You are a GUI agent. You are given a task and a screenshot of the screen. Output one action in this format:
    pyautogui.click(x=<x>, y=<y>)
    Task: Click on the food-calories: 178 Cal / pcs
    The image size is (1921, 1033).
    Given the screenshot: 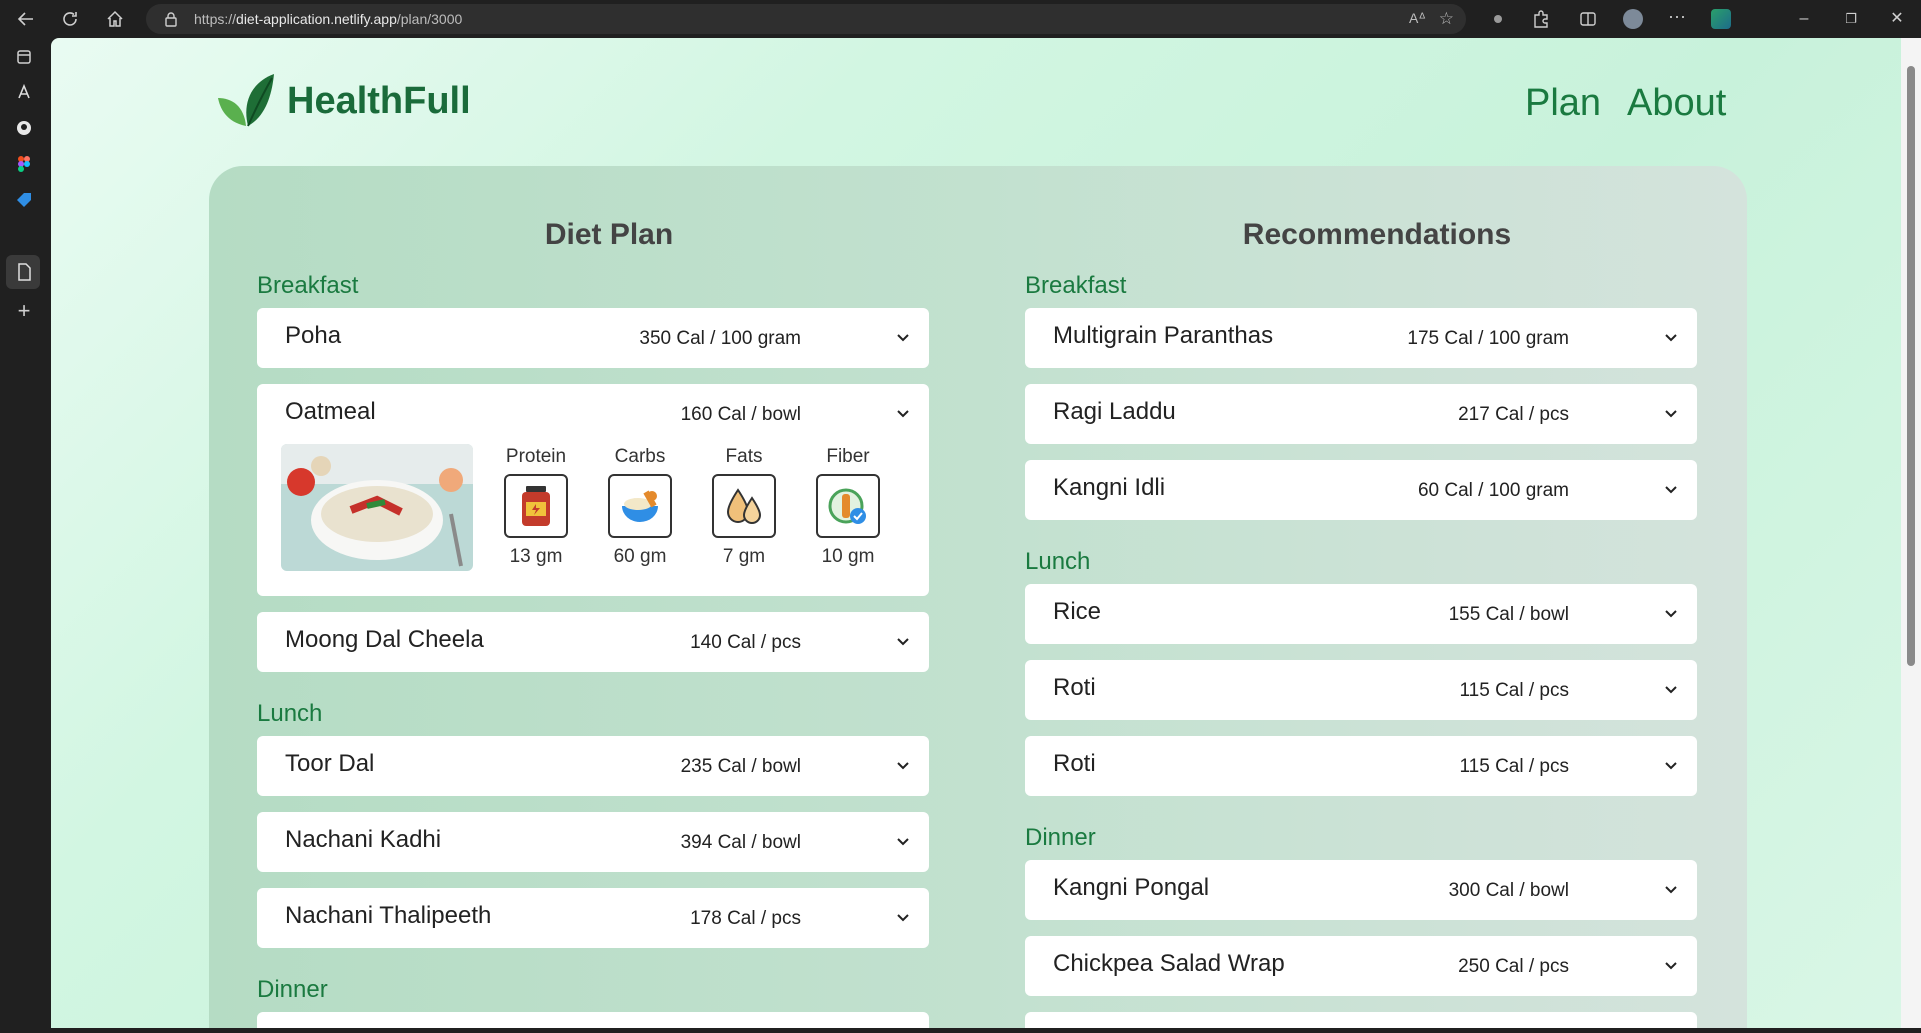 What is the action you would take?
    pyautogui.click(x=745, y=918)
    